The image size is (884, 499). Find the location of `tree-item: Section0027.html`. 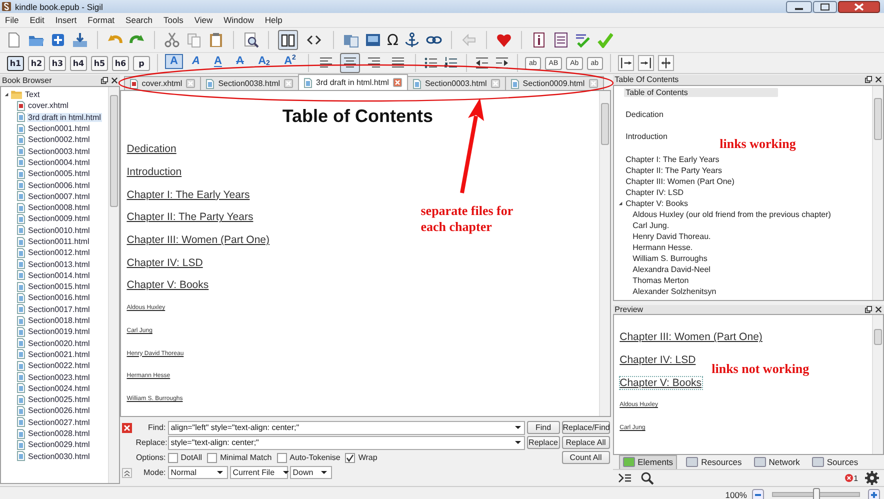

tree-item: Section0027.html is located at coordinates (59, 422).